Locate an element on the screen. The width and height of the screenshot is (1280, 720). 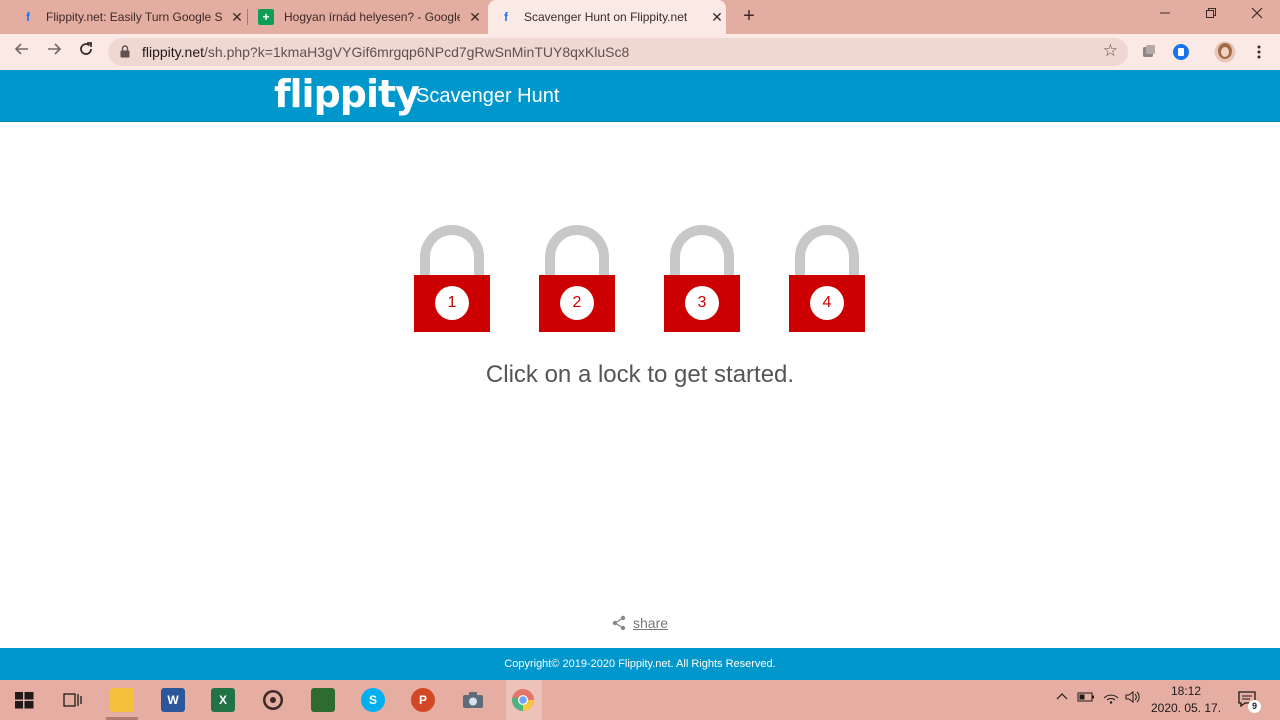
google-sheets-icon: + is located at coordinates (266, 17).